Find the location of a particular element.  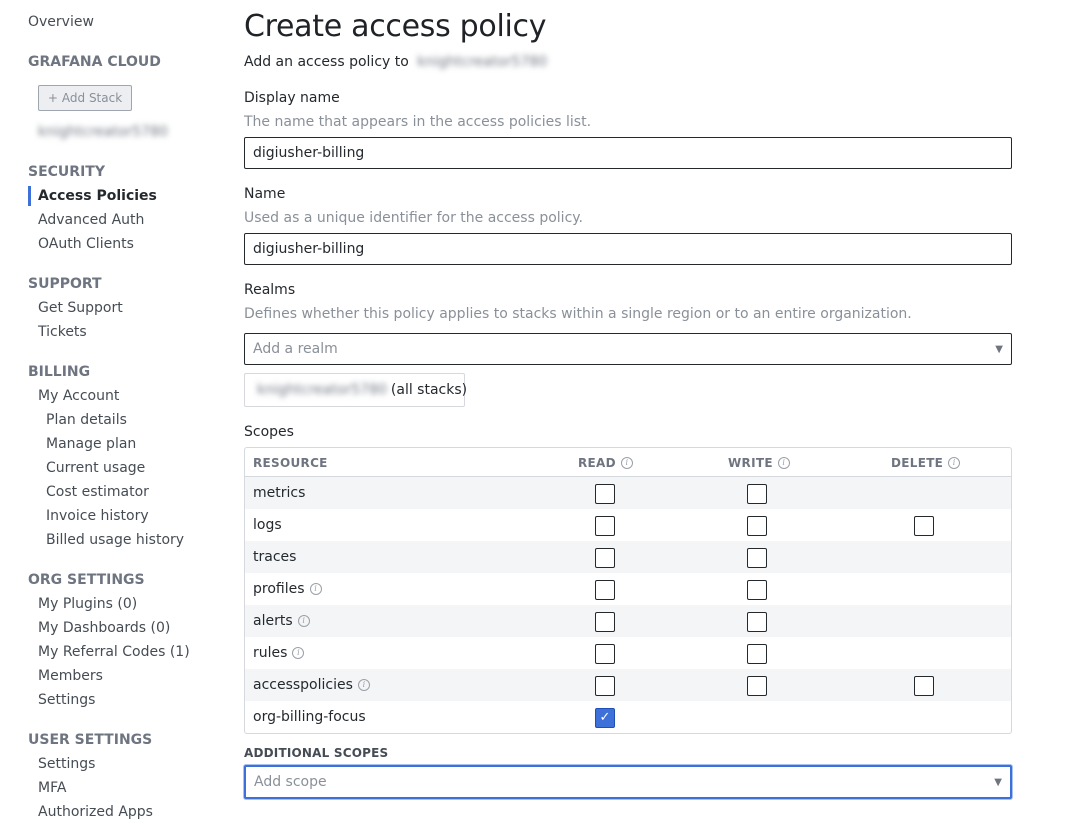

header-resource: RESOURCE is located at coordinates (290, 463).